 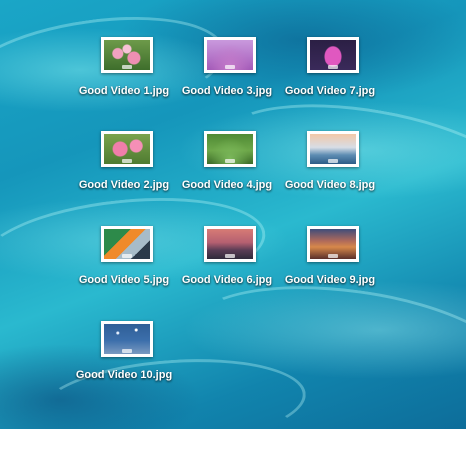 What do you see at coordinates (330, 185) in the screenshot?
I see `file-name-label: Good Video 8.jpg` at bounding box center [330, 185].